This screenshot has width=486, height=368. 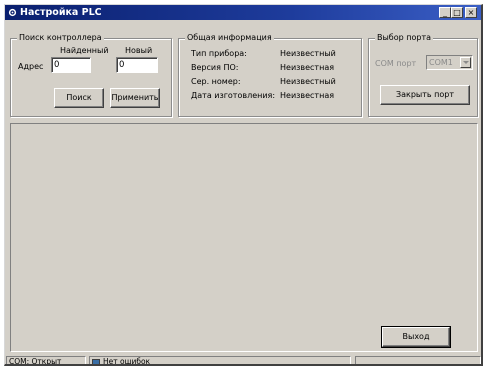 What do you see at coordinates (84, 50) in the screenshot?
I see `found-label: Найденный` at bounding box center [84, 50].